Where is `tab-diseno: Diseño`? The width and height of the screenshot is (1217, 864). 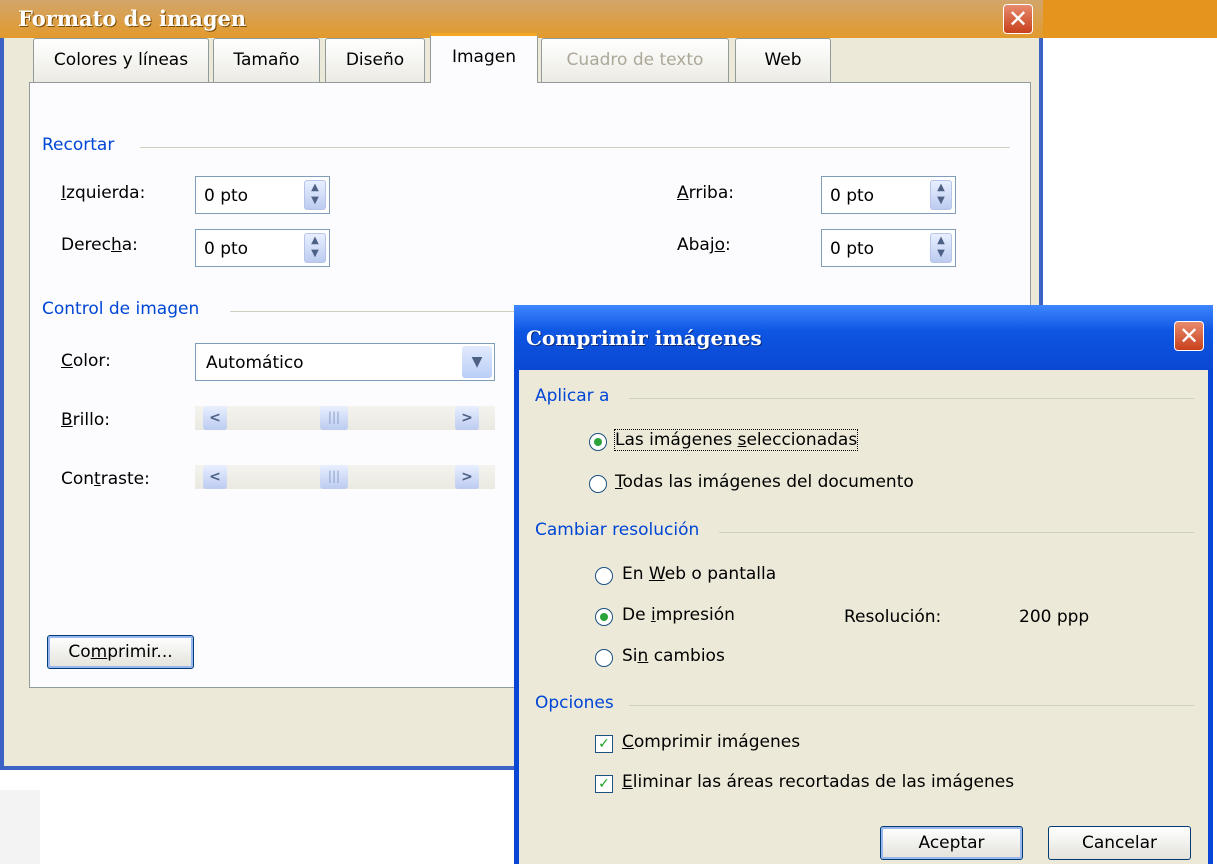 tab-diseno: Diseño is located at coordinates (375, 60).